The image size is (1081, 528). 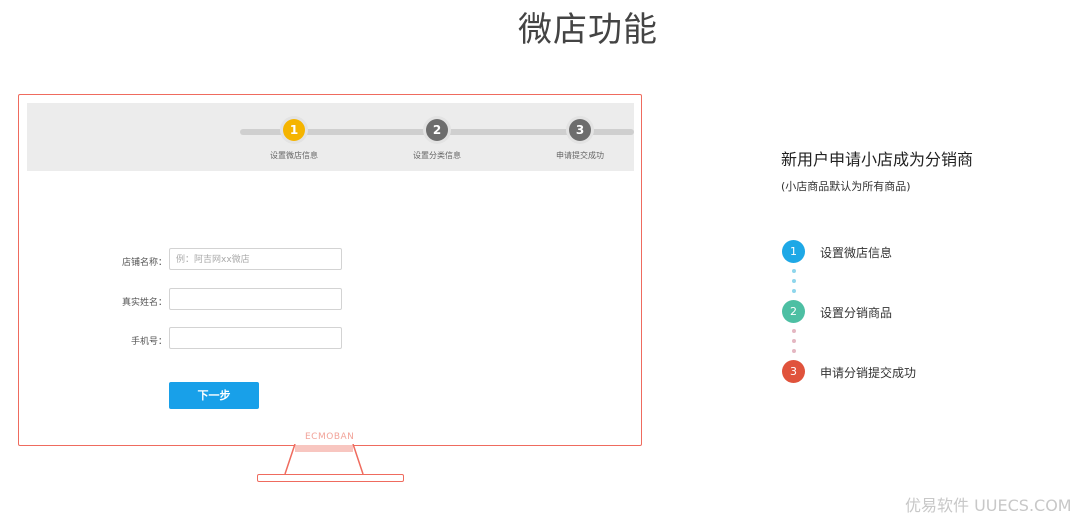 What do you see at coordinates (294, 130) in the screenshot?
I see `step-1-indicator: 1` at bounding box center [294, 130].